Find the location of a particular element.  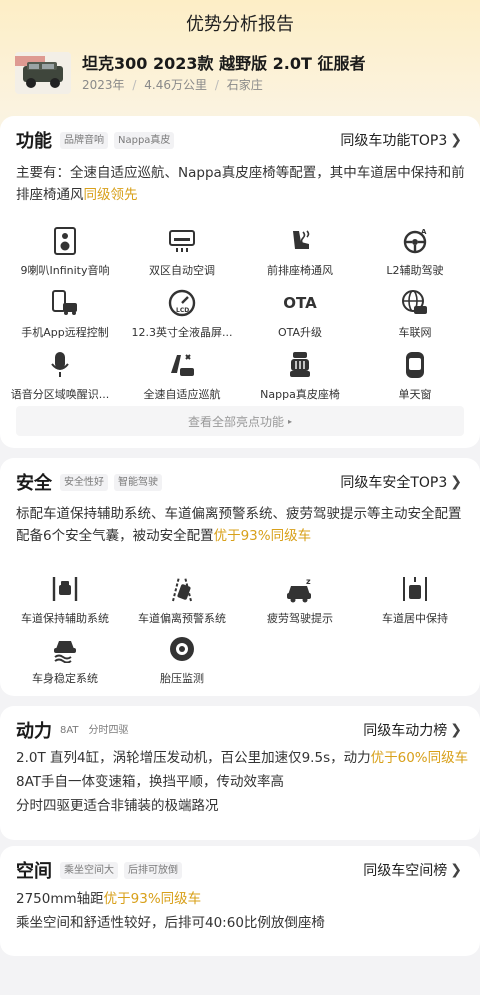

safety-header: 安全 安全性好 智能驾驶 is located at coordinates (92, 482).